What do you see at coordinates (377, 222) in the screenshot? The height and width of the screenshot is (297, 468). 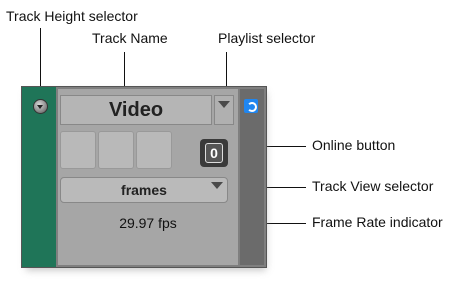 I see `callout-frame-rate-indicator: Frame Rate indicator` at bounding box center [377, 222].